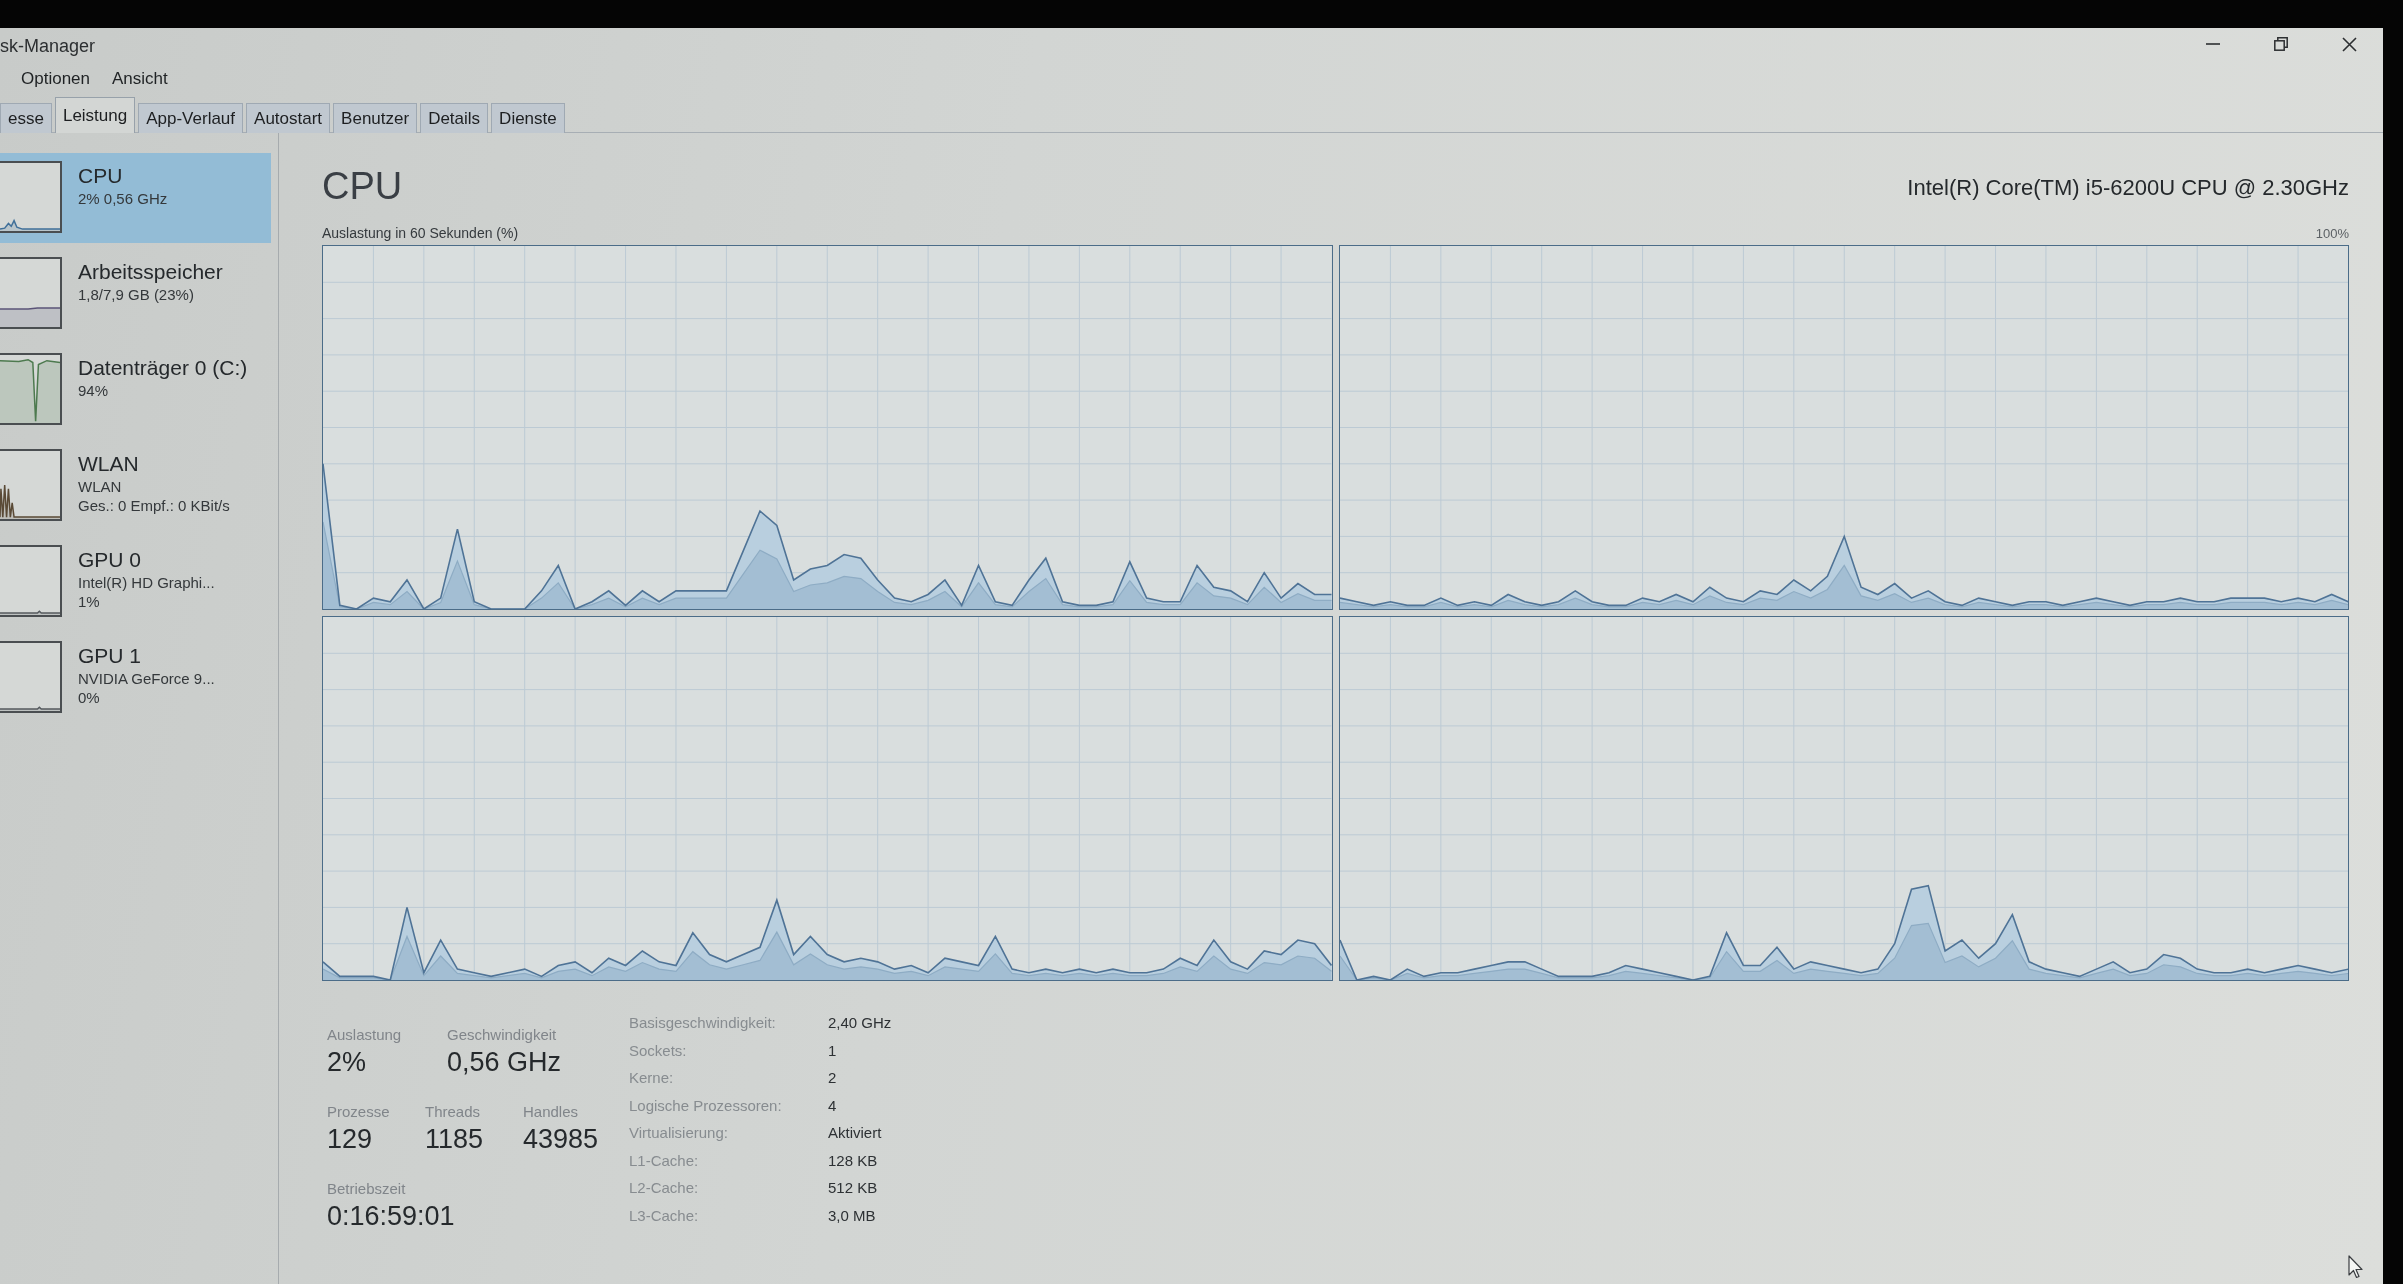 This screenshot has width=2403, height=1284. What do you see at coordinates (135, 486) in the screenshot?
I see `sidebar-item: WLAN WLAN Ges.: 0 Empf.: 0 KBit/s` at bounding box center [135, 486].